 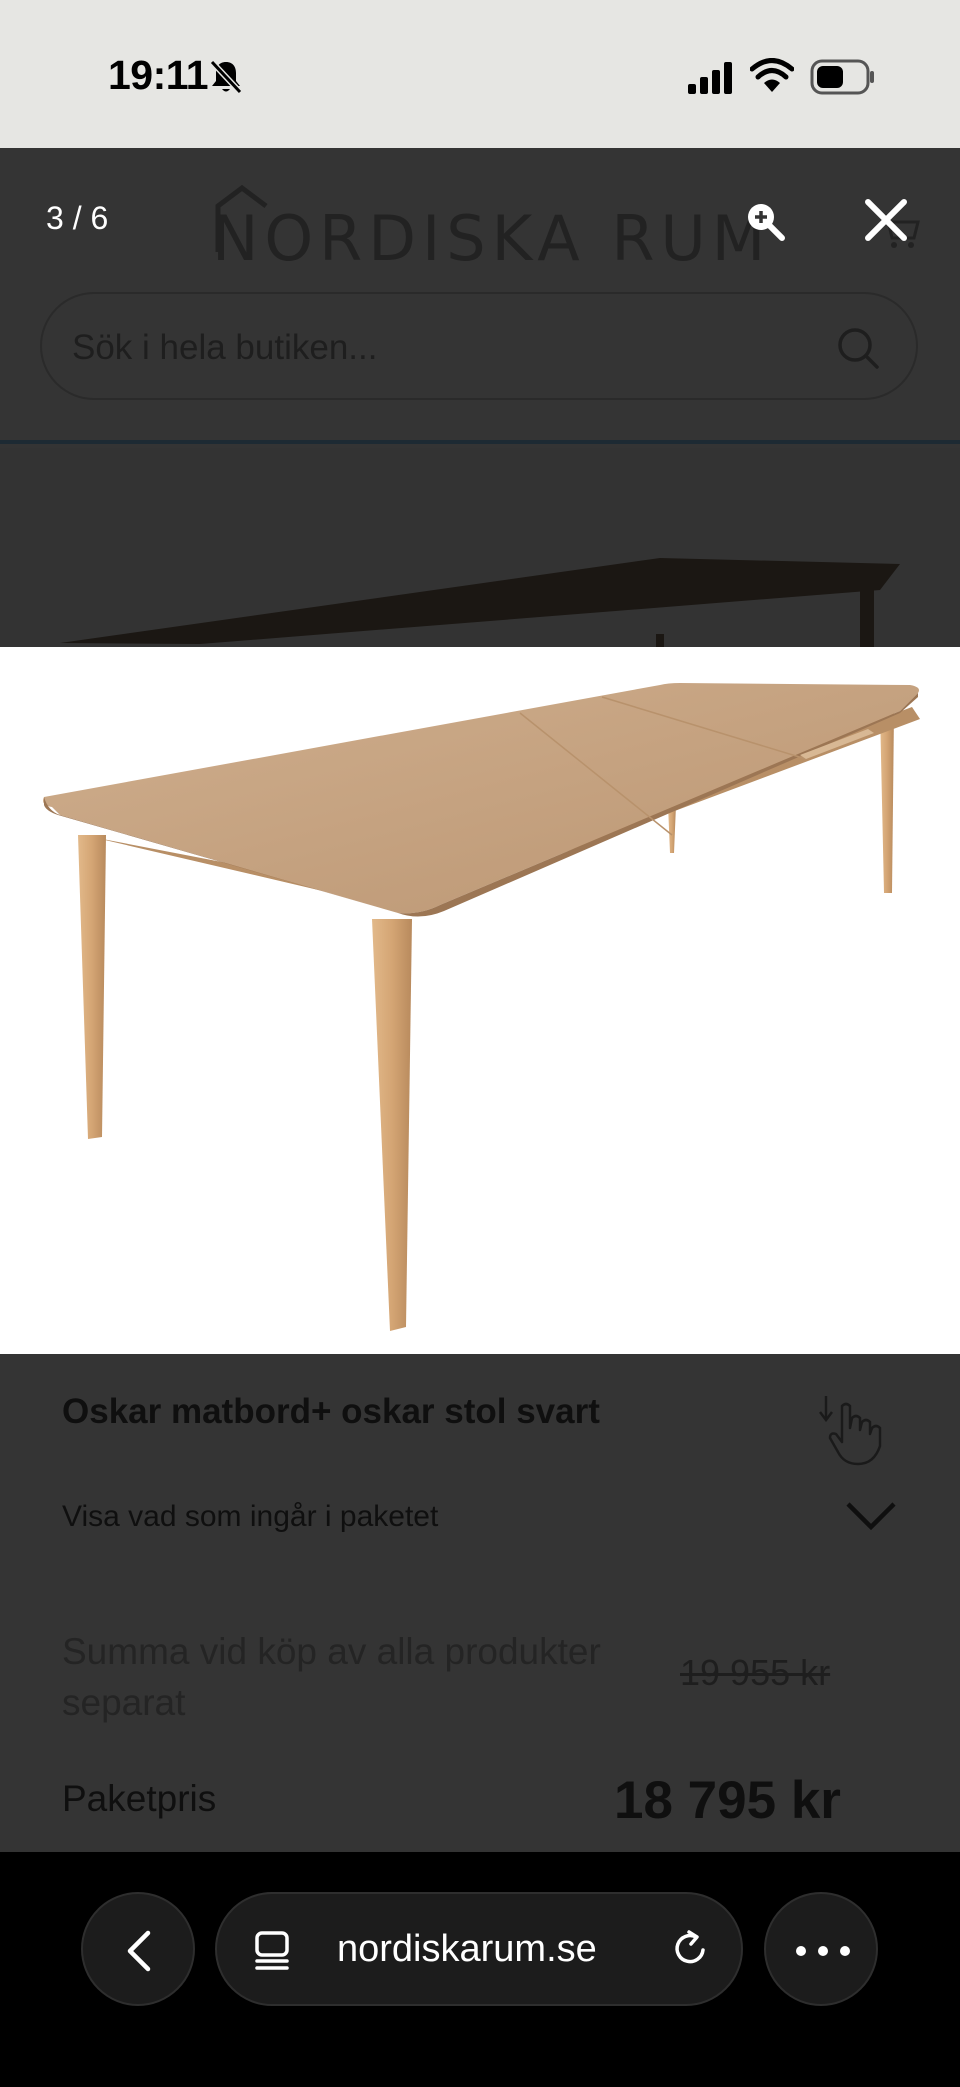 What do you see at coordinates (480, 1525) in the screenshot?
I see `package-contents-toggle: Visa vad som ingår i paketet` at bounding box center [480, 1525].